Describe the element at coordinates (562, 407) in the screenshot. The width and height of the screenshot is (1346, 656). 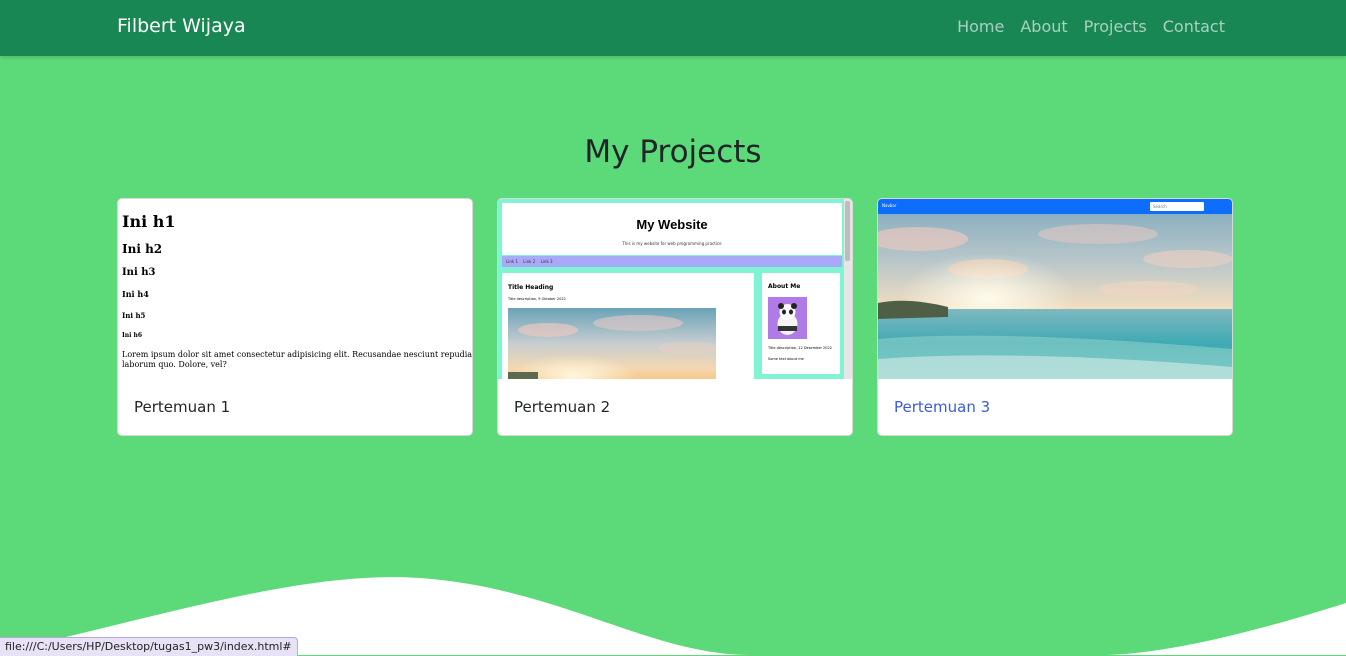
I see `card-title-2: Pertemuan 2` at that location.